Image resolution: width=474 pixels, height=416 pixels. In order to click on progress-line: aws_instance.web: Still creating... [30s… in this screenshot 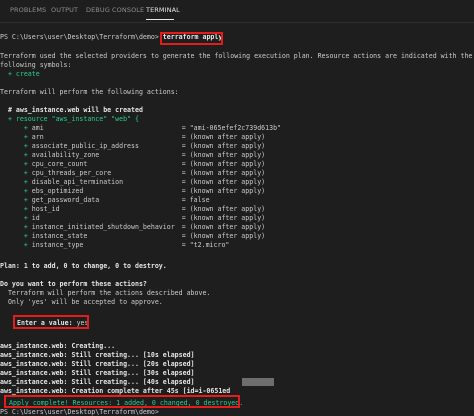, I will do `click(97, 373)`.